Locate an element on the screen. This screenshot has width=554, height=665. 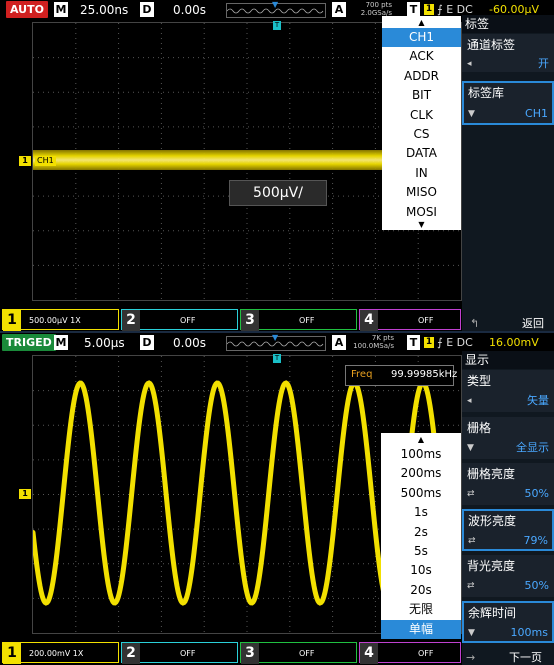
menu-item-value: 矢量 is located at coordinates (538, 400).